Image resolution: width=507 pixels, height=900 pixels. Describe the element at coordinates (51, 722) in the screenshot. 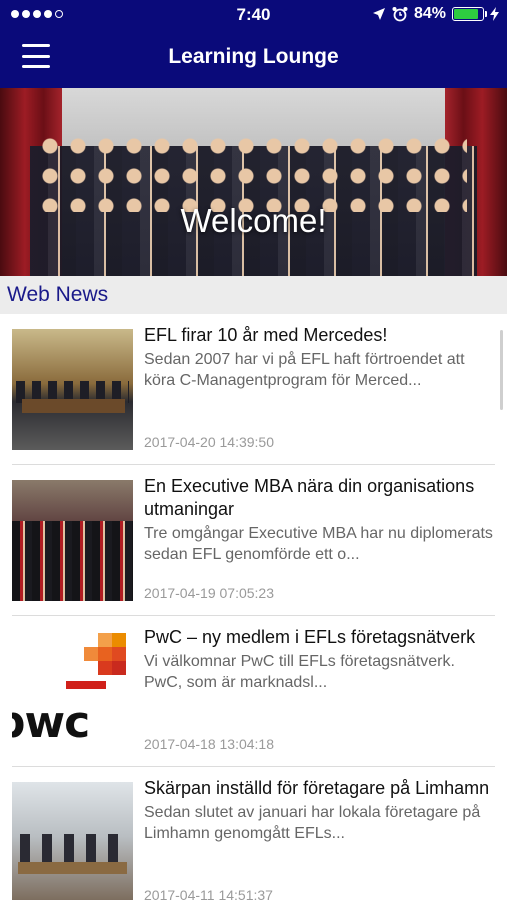

I see `pwc-logo-text: pwc` at that location.